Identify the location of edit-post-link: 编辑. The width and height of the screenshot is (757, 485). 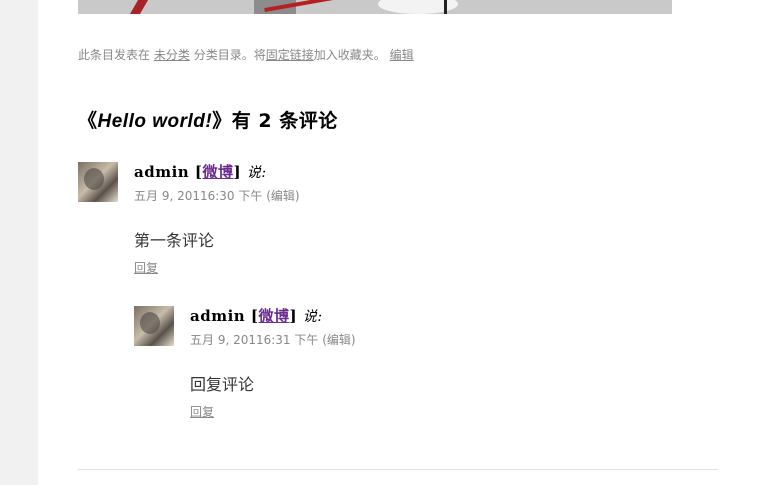
(402, 55).